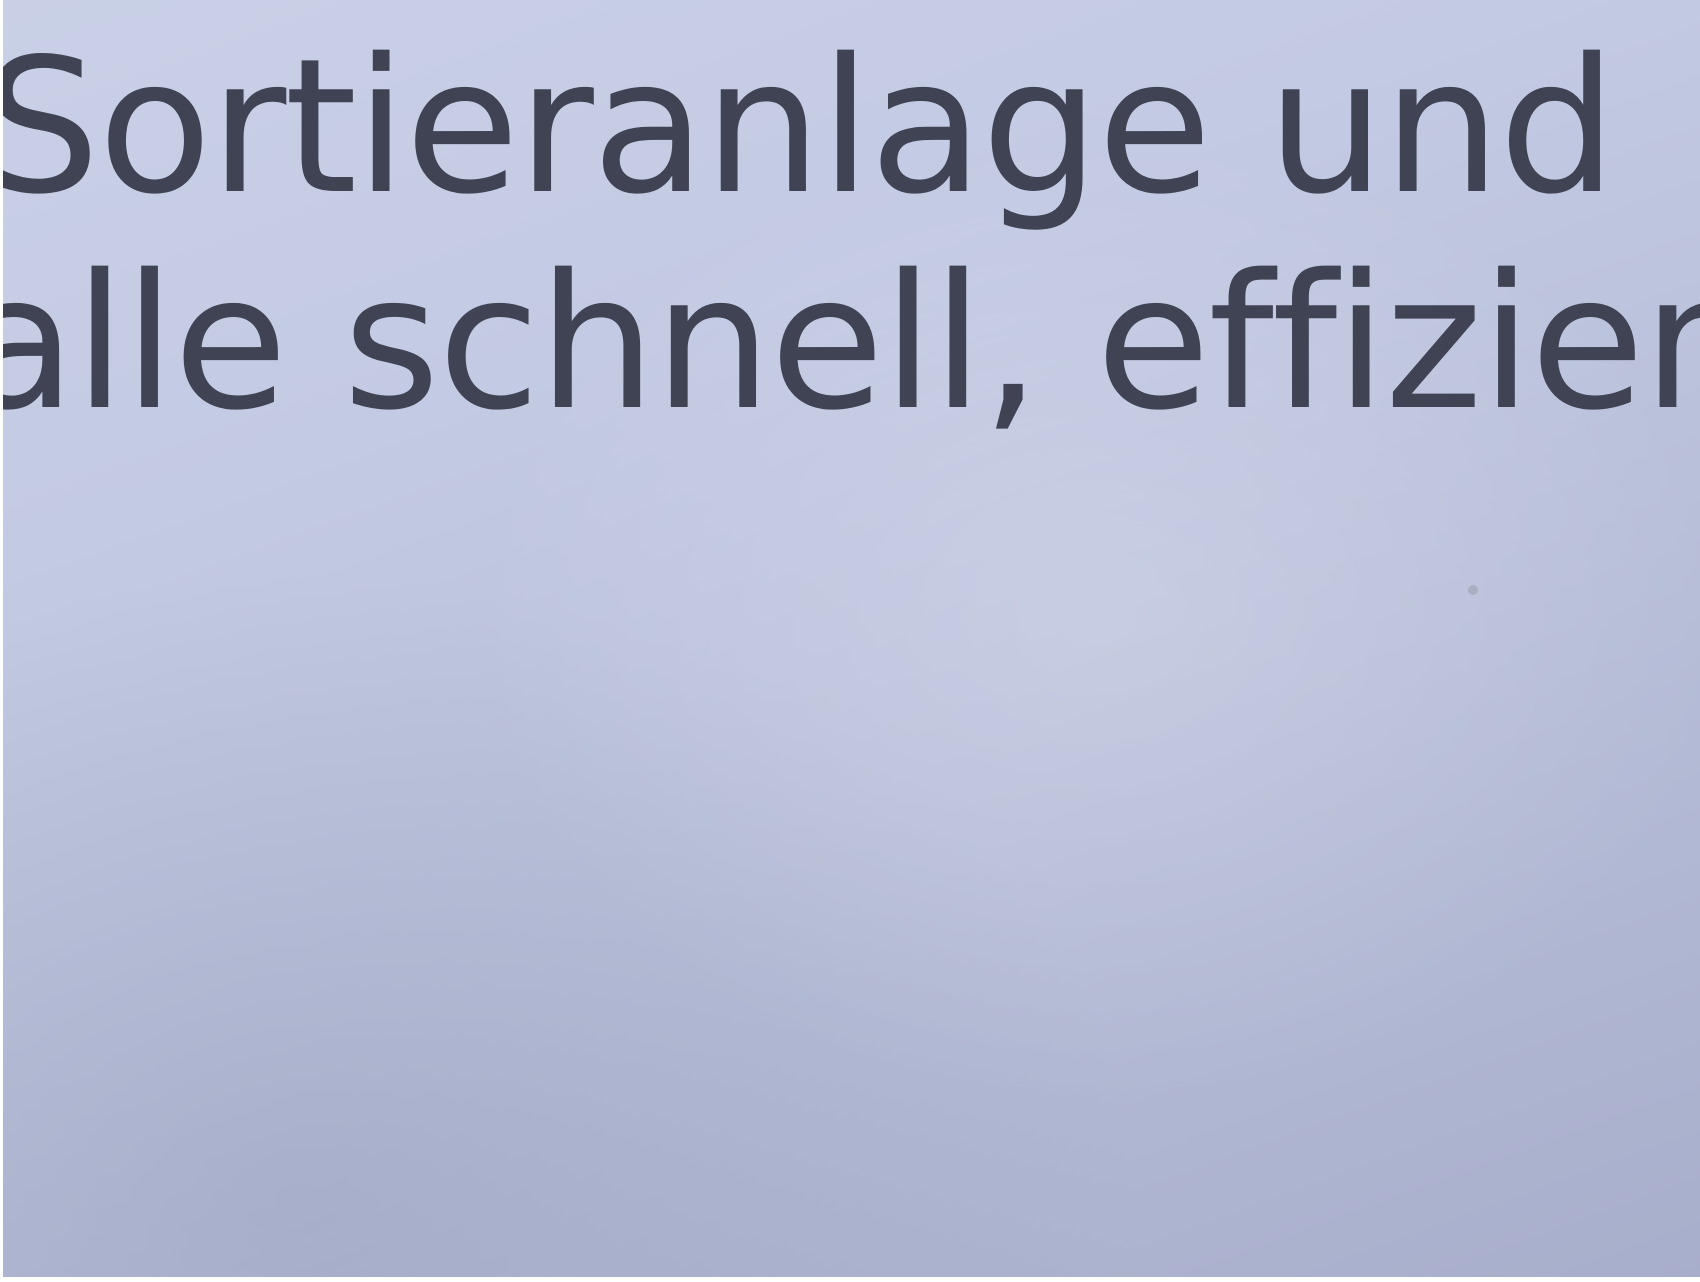 This screenshot has height=1282, width=1700. I want to click on paper-speck, so click(1473, 590).